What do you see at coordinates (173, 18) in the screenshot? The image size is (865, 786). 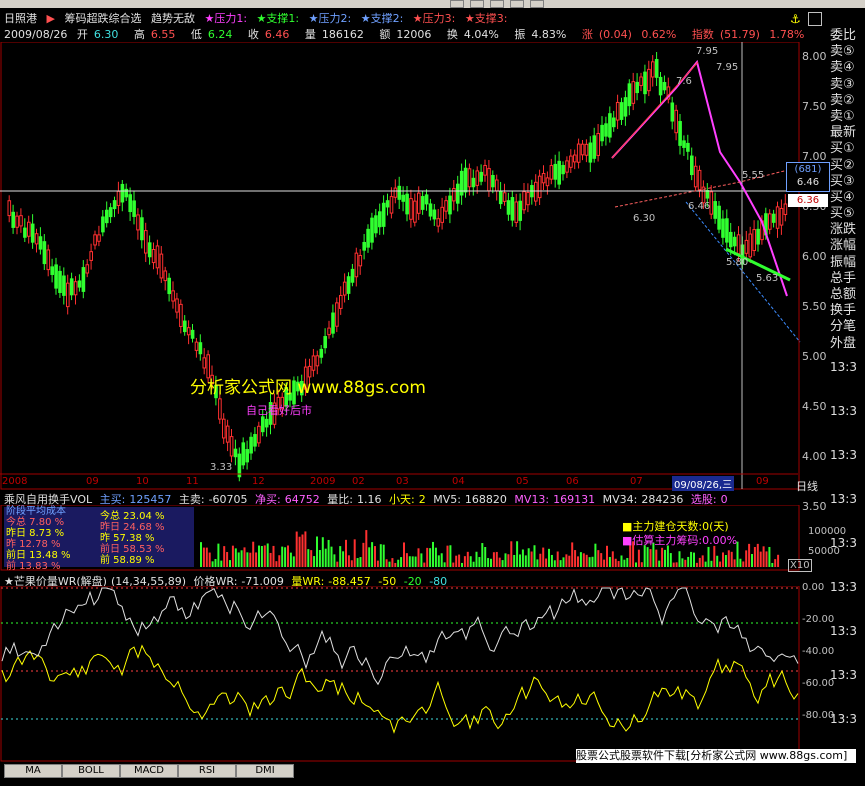 I see `menu-item-trend: 趋势无敌` at bounding box center [173, 18].